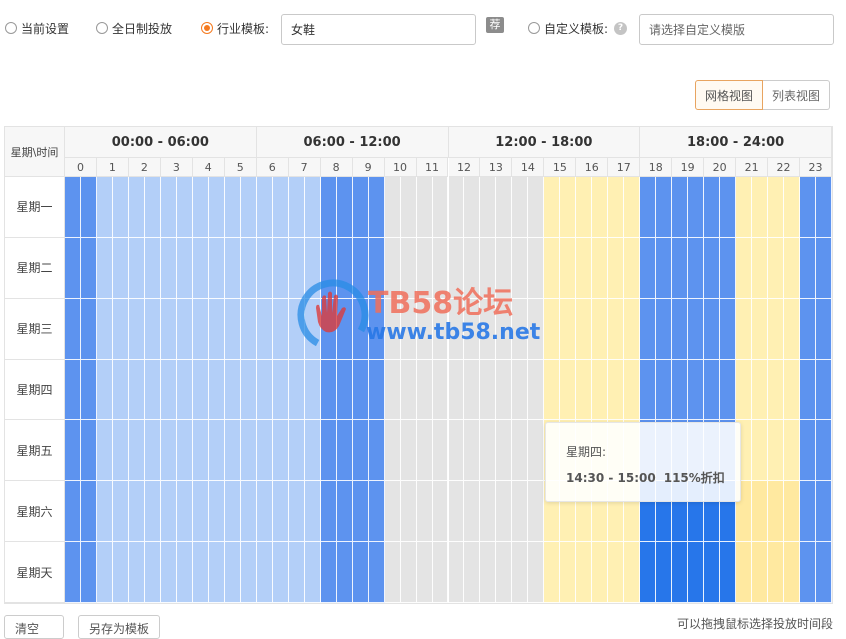 The height and width of the screenshot is (639, 846). What do you see at coordinates (752, 167) in the screenshot?
I see `hour-header: 21` at bounding box center [752, 167].